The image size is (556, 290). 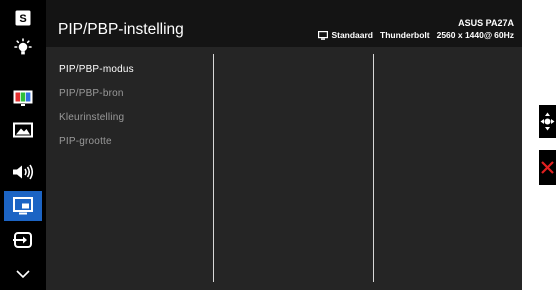 I want to click on input-value: Thunderbolt, so click(x=405, y=35).